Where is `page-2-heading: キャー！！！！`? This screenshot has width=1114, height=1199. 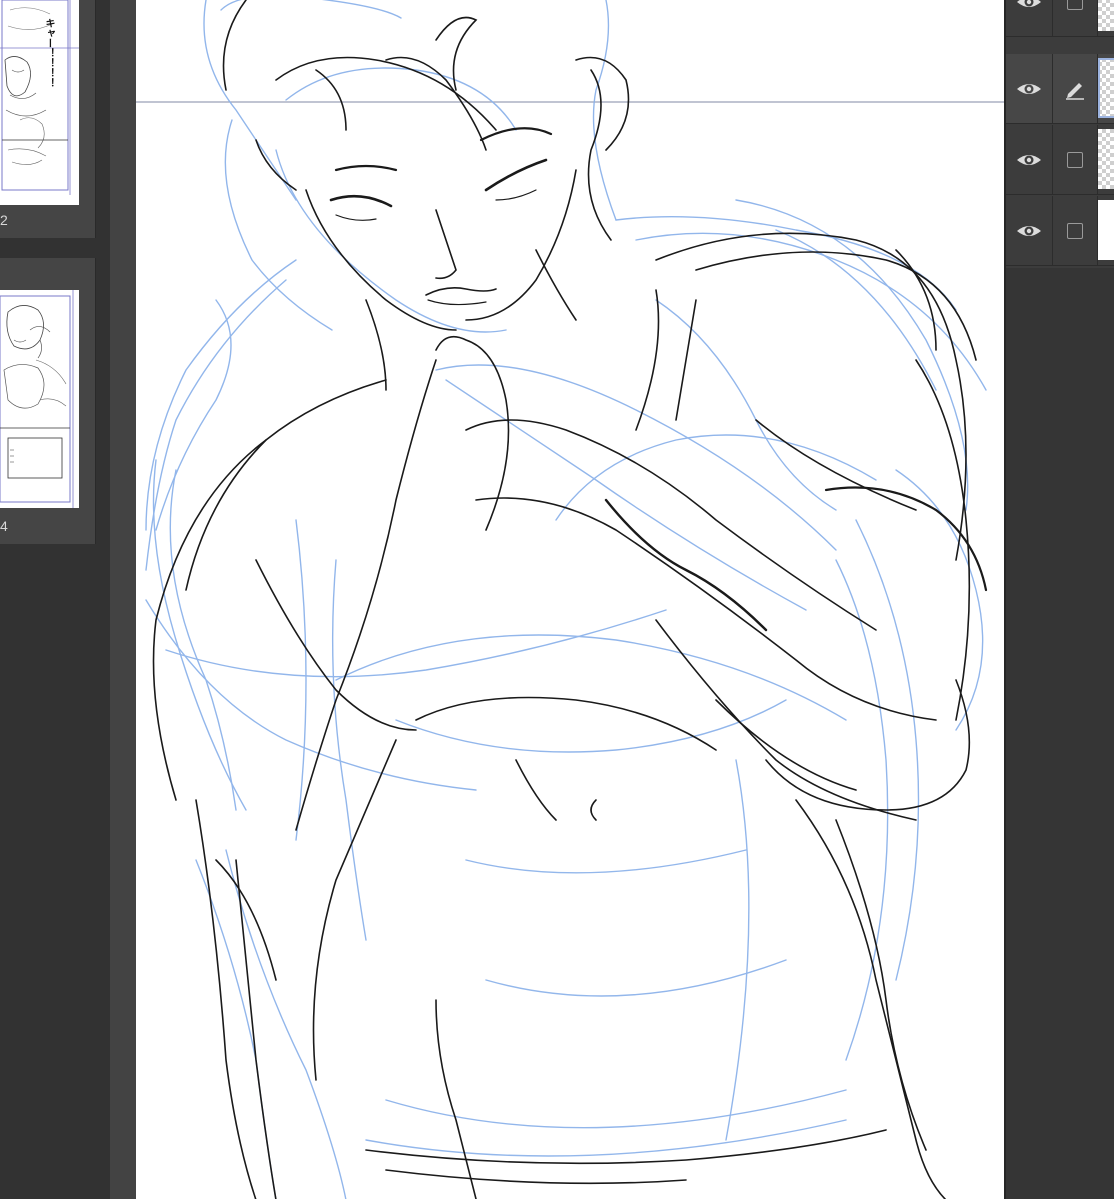
page-2-heading: キャー！！！！ is located at coordinates (48, 53).